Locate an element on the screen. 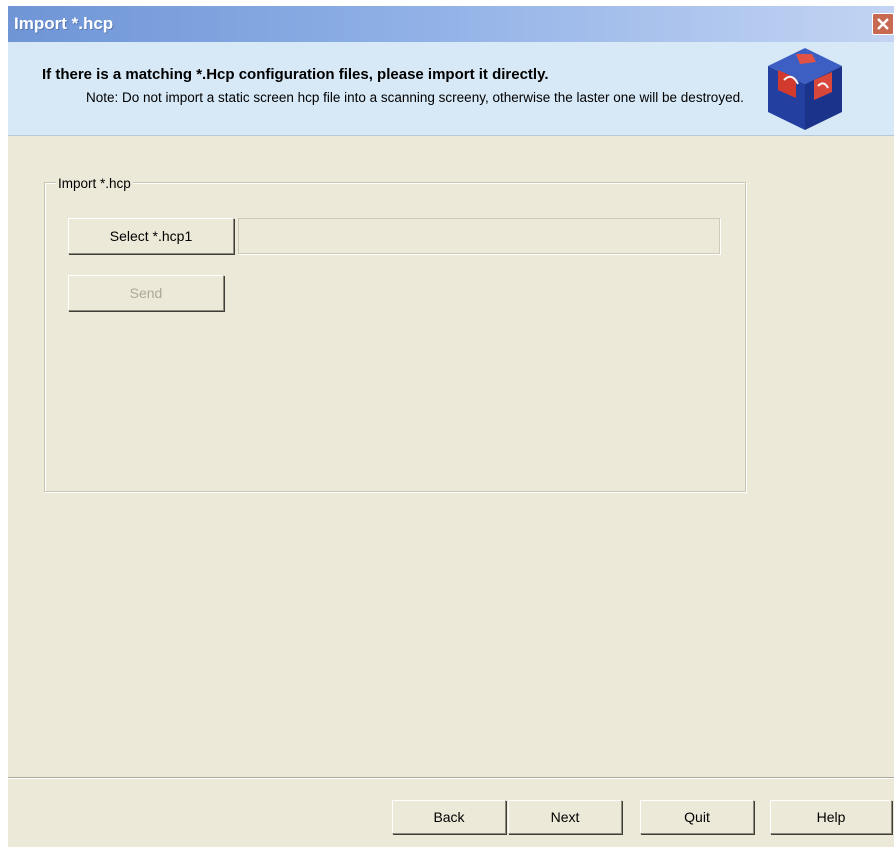  select-hcp-button: Select *.hcp1 is located at coordinates (151, 236).